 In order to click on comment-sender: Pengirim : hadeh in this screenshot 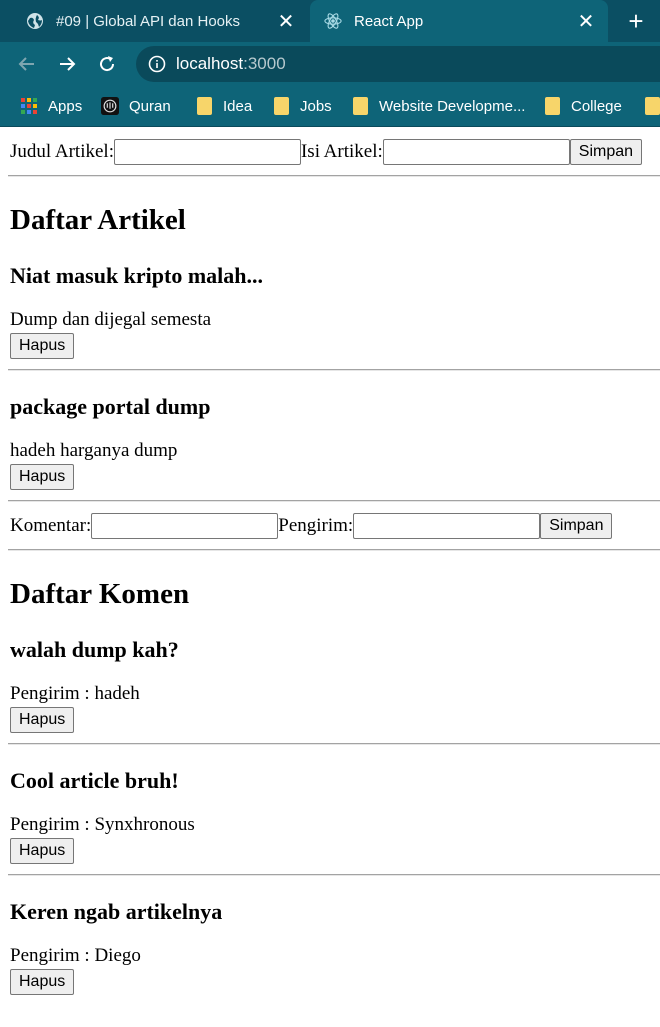, I will do `click(75, 693)`.